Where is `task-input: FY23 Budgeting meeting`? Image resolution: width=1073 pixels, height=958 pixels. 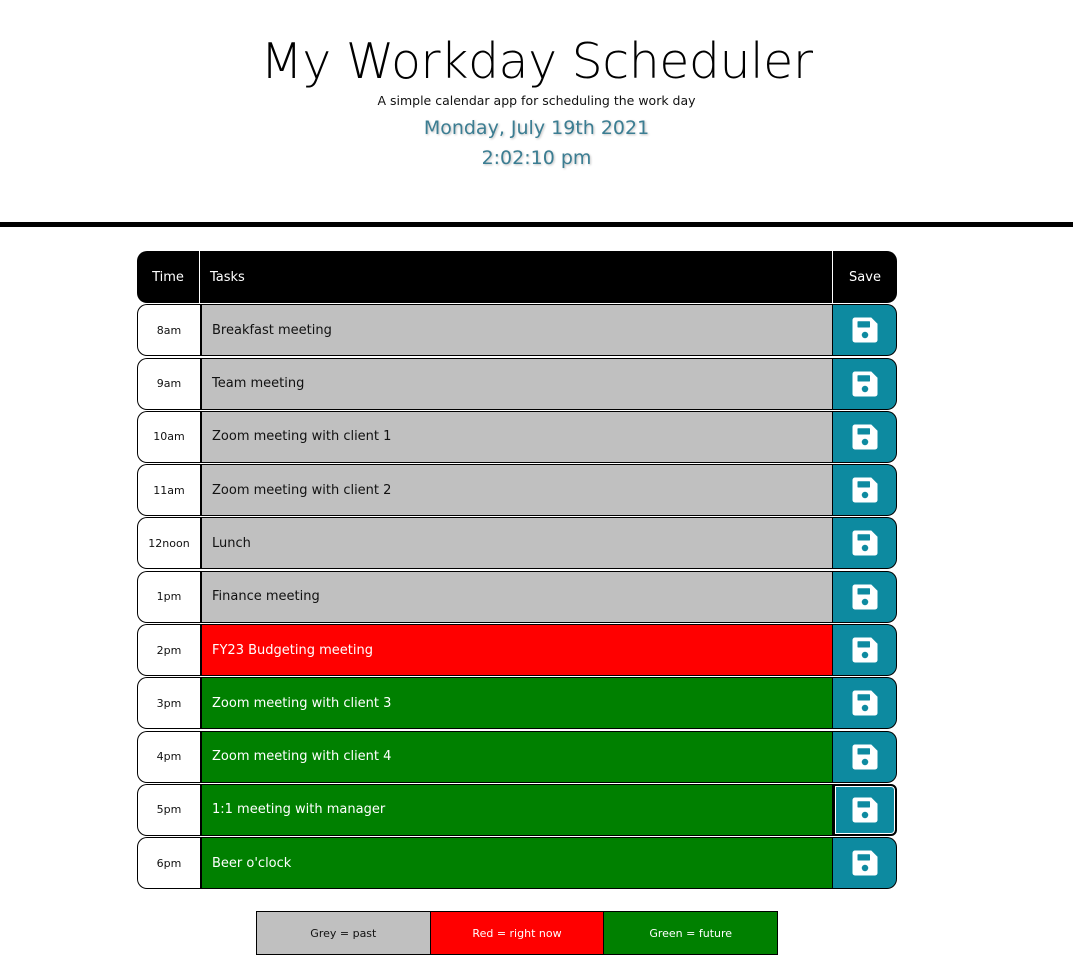 task-input: FY23 Budgeting meeting is located at coordinates (516, 650).